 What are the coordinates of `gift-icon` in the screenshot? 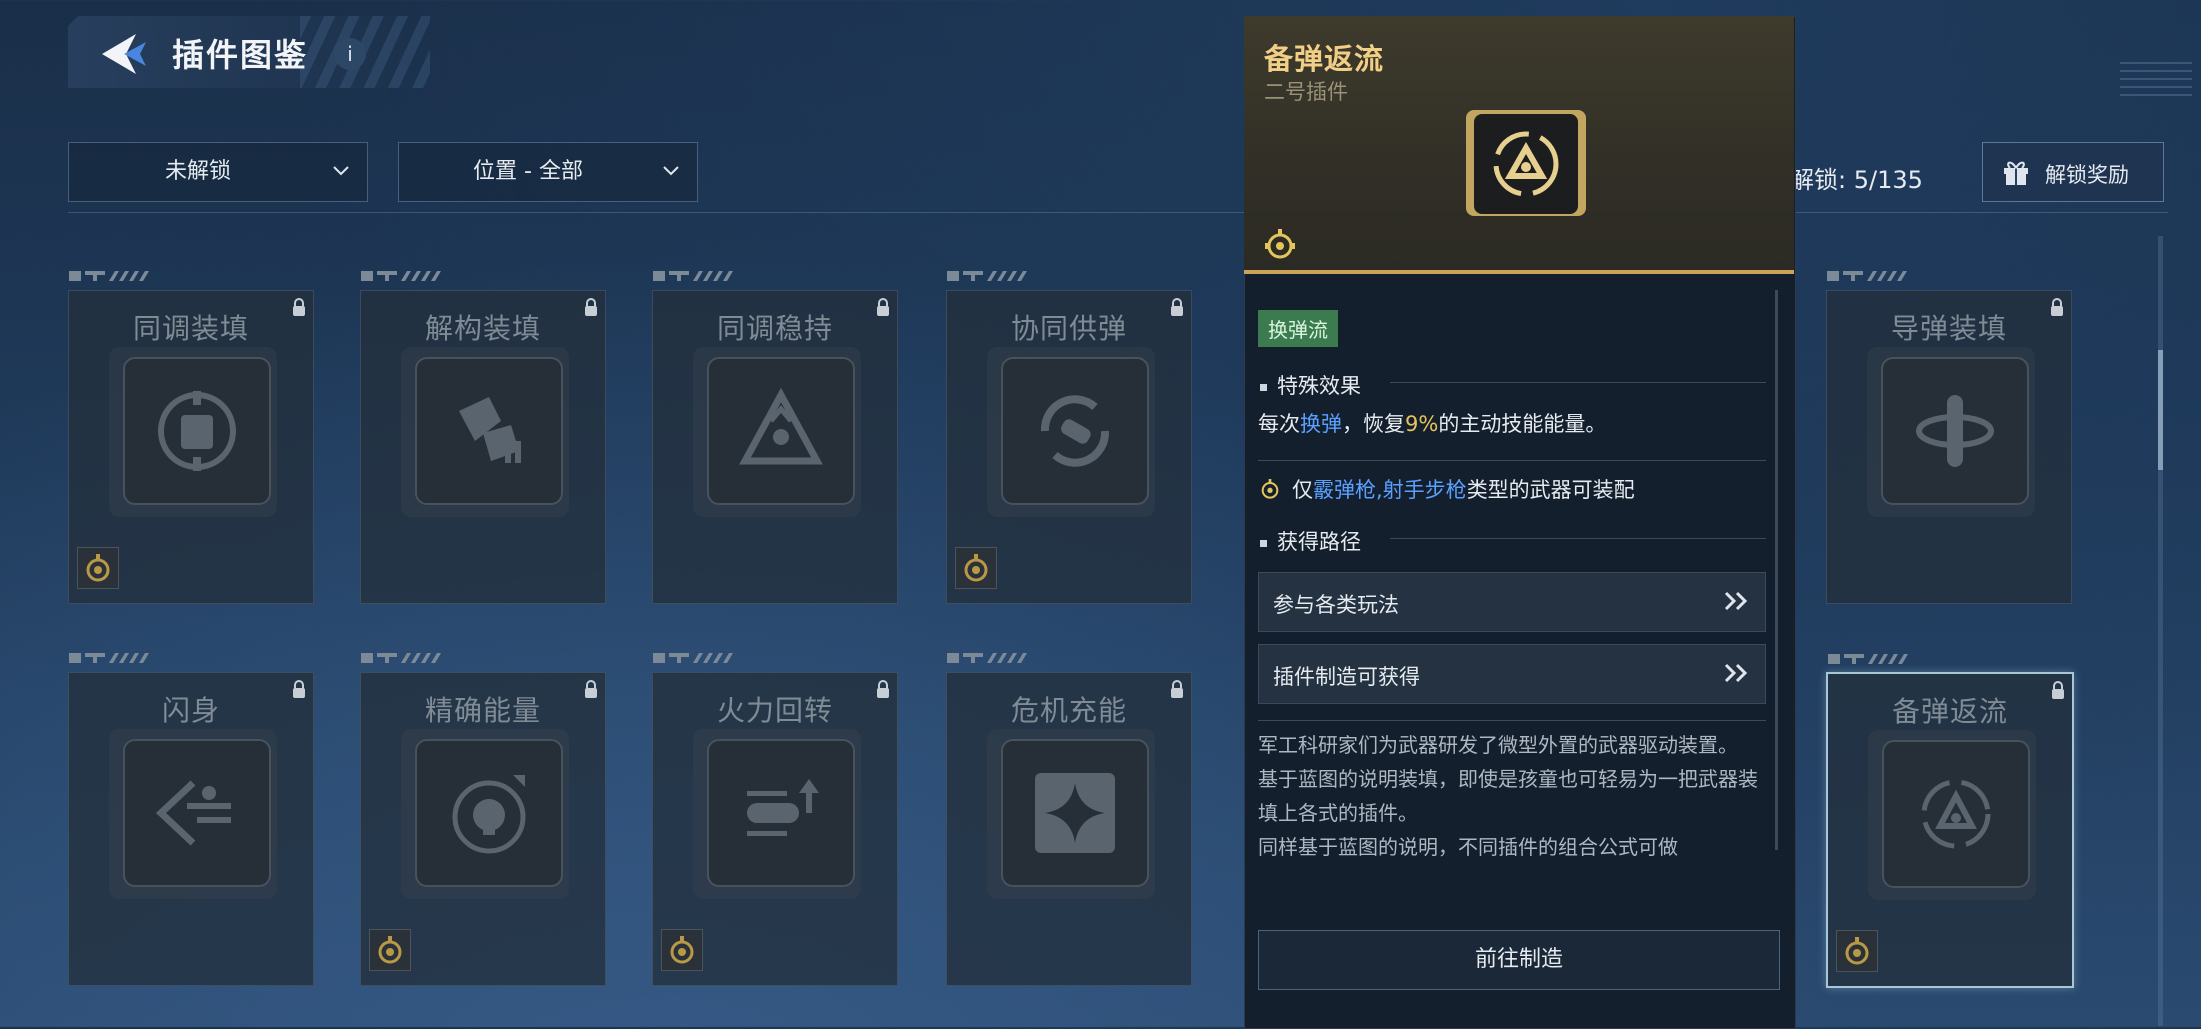 It's located at (2016, 173).